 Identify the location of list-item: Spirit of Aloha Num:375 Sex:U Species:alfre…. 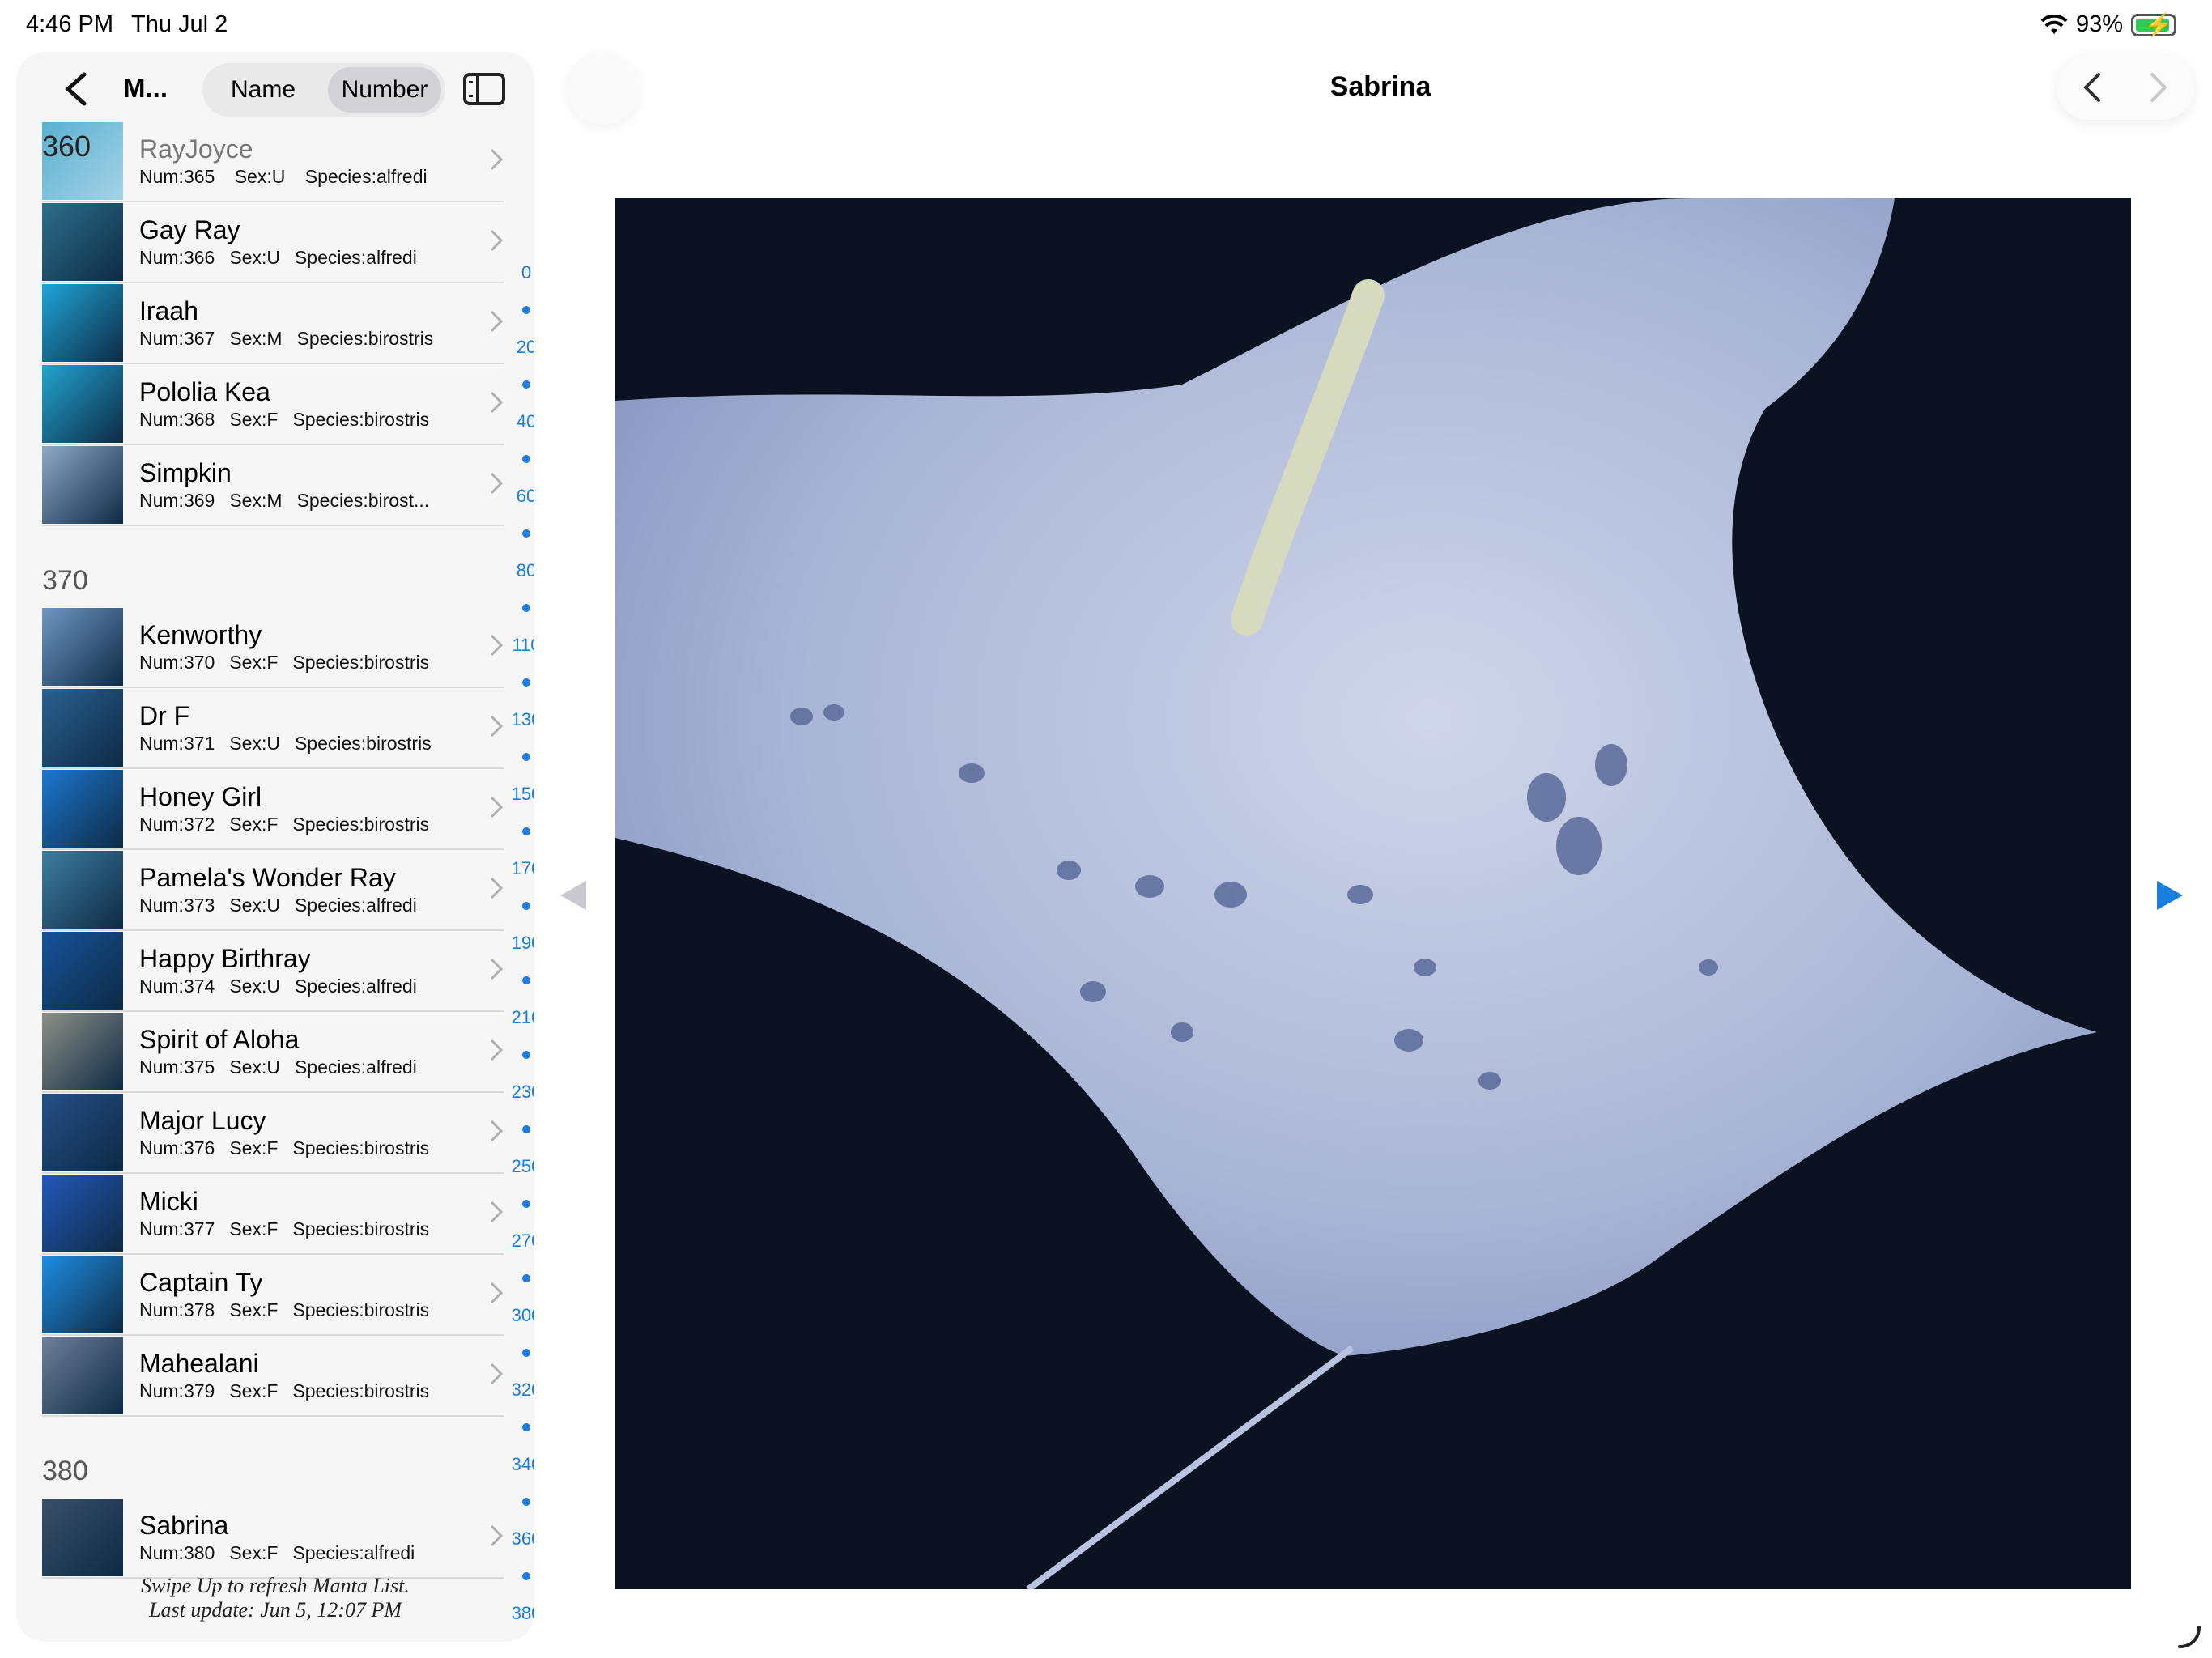
(273, 1052).